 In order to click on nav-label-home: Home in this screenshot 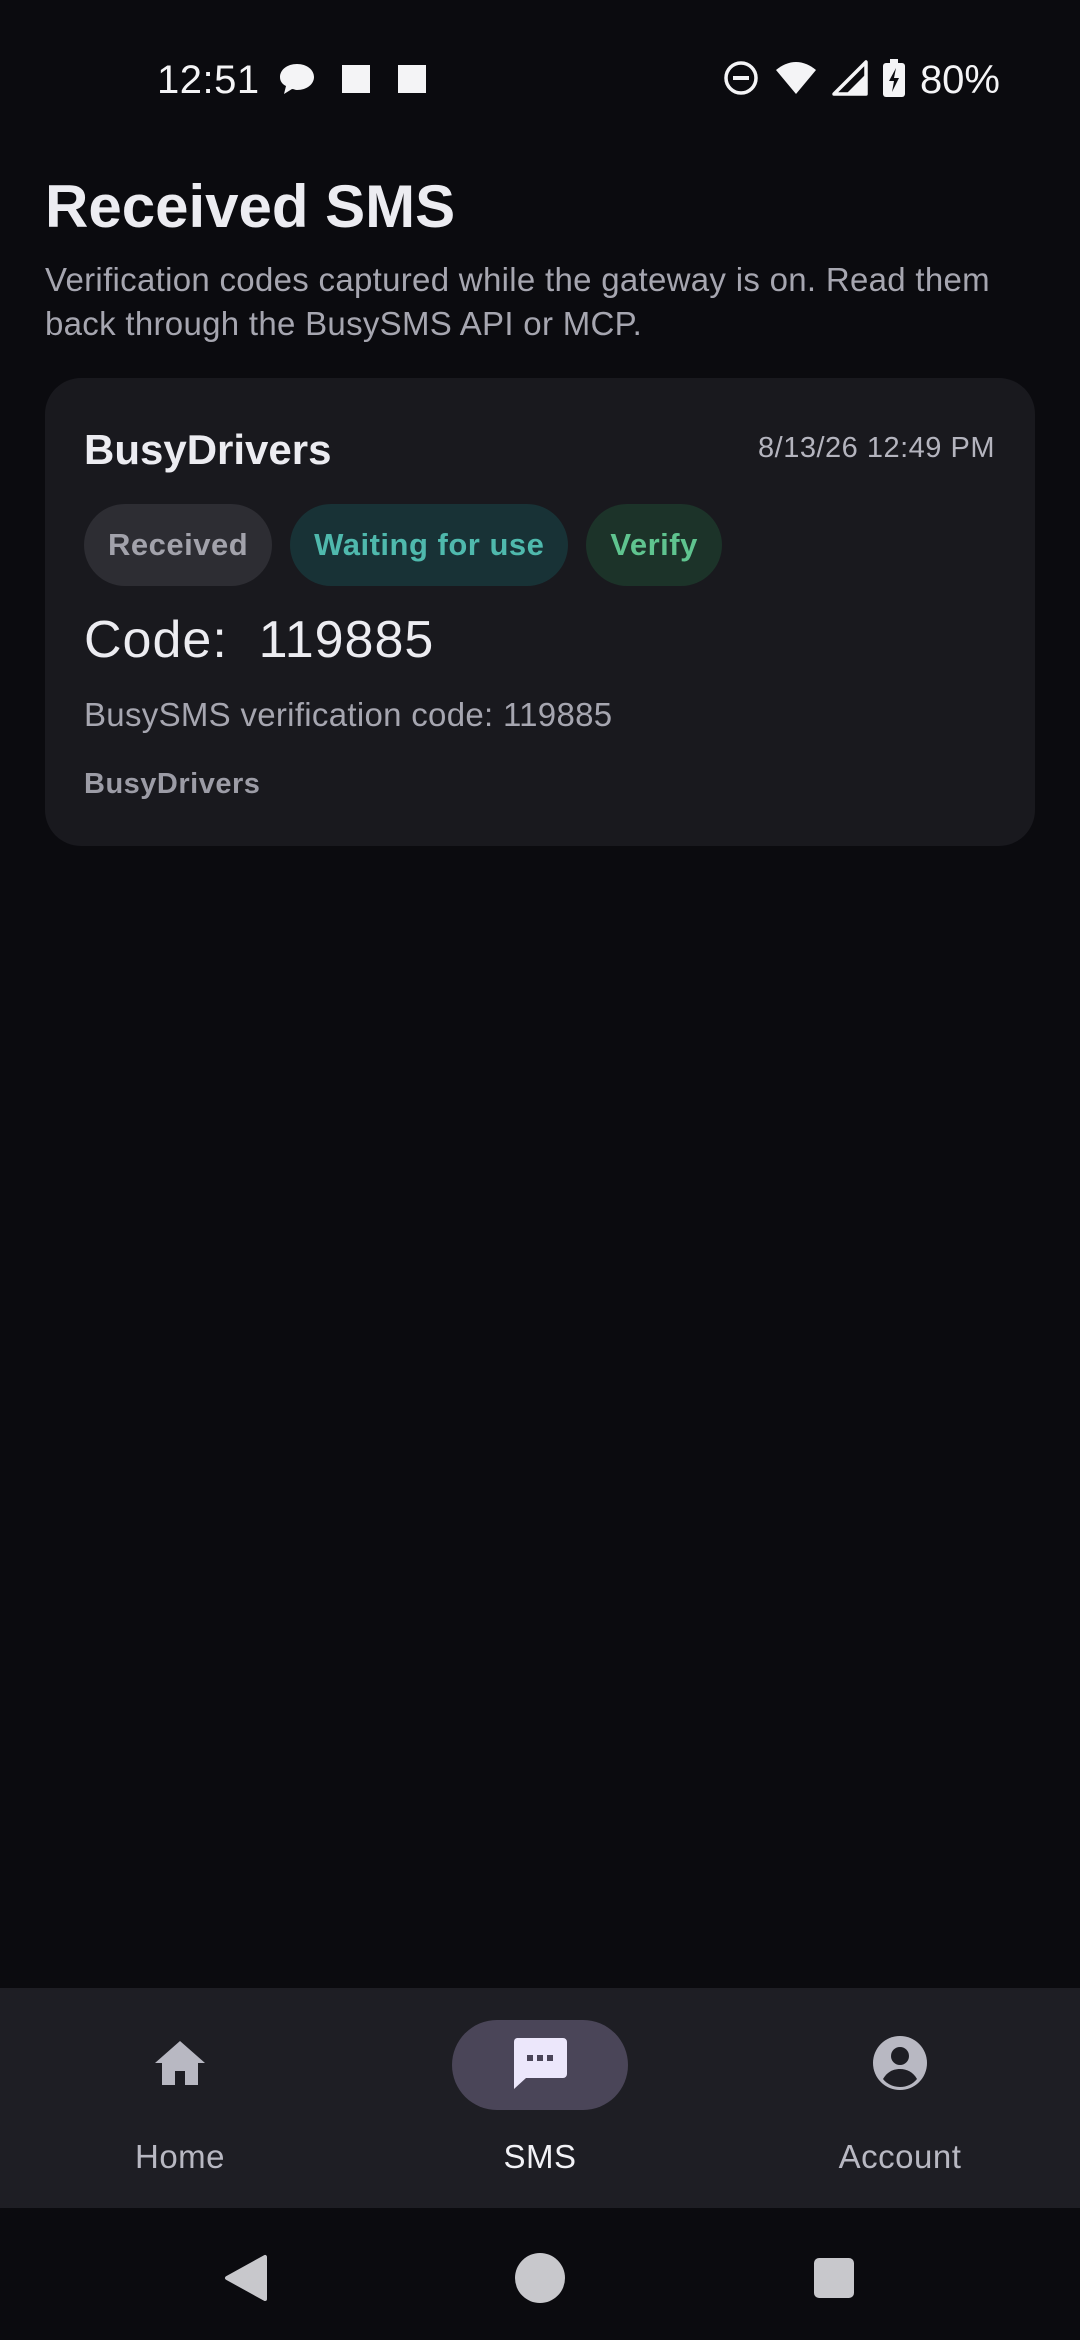, I will do `click(180, 2156)`.